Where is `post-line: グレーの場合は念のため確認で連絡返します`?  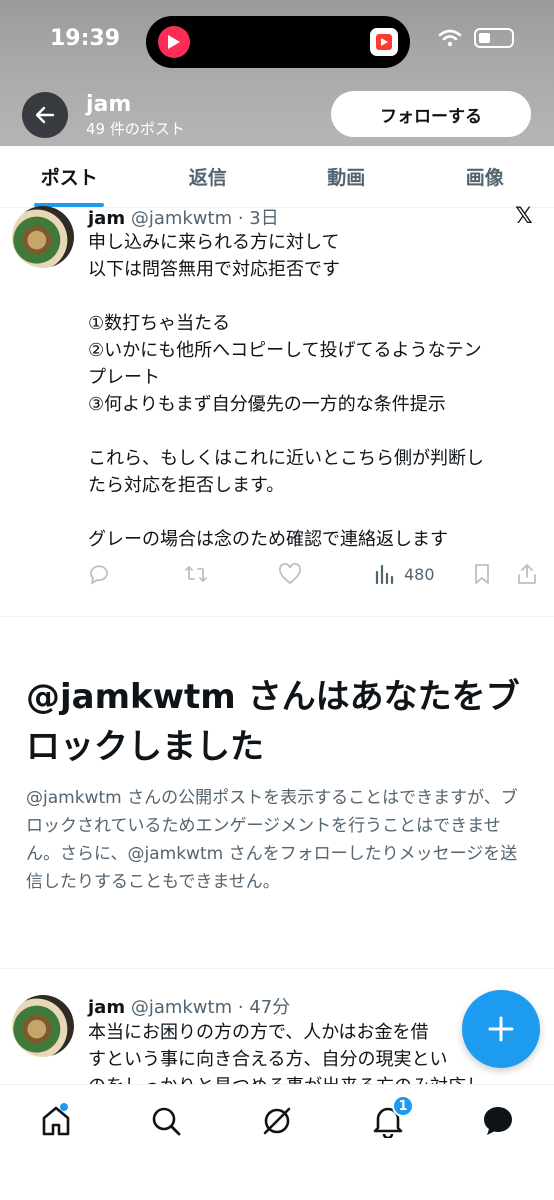
post-line: グレーの場合は念のため確認で連絡返します is located at coordinates (268, 539).